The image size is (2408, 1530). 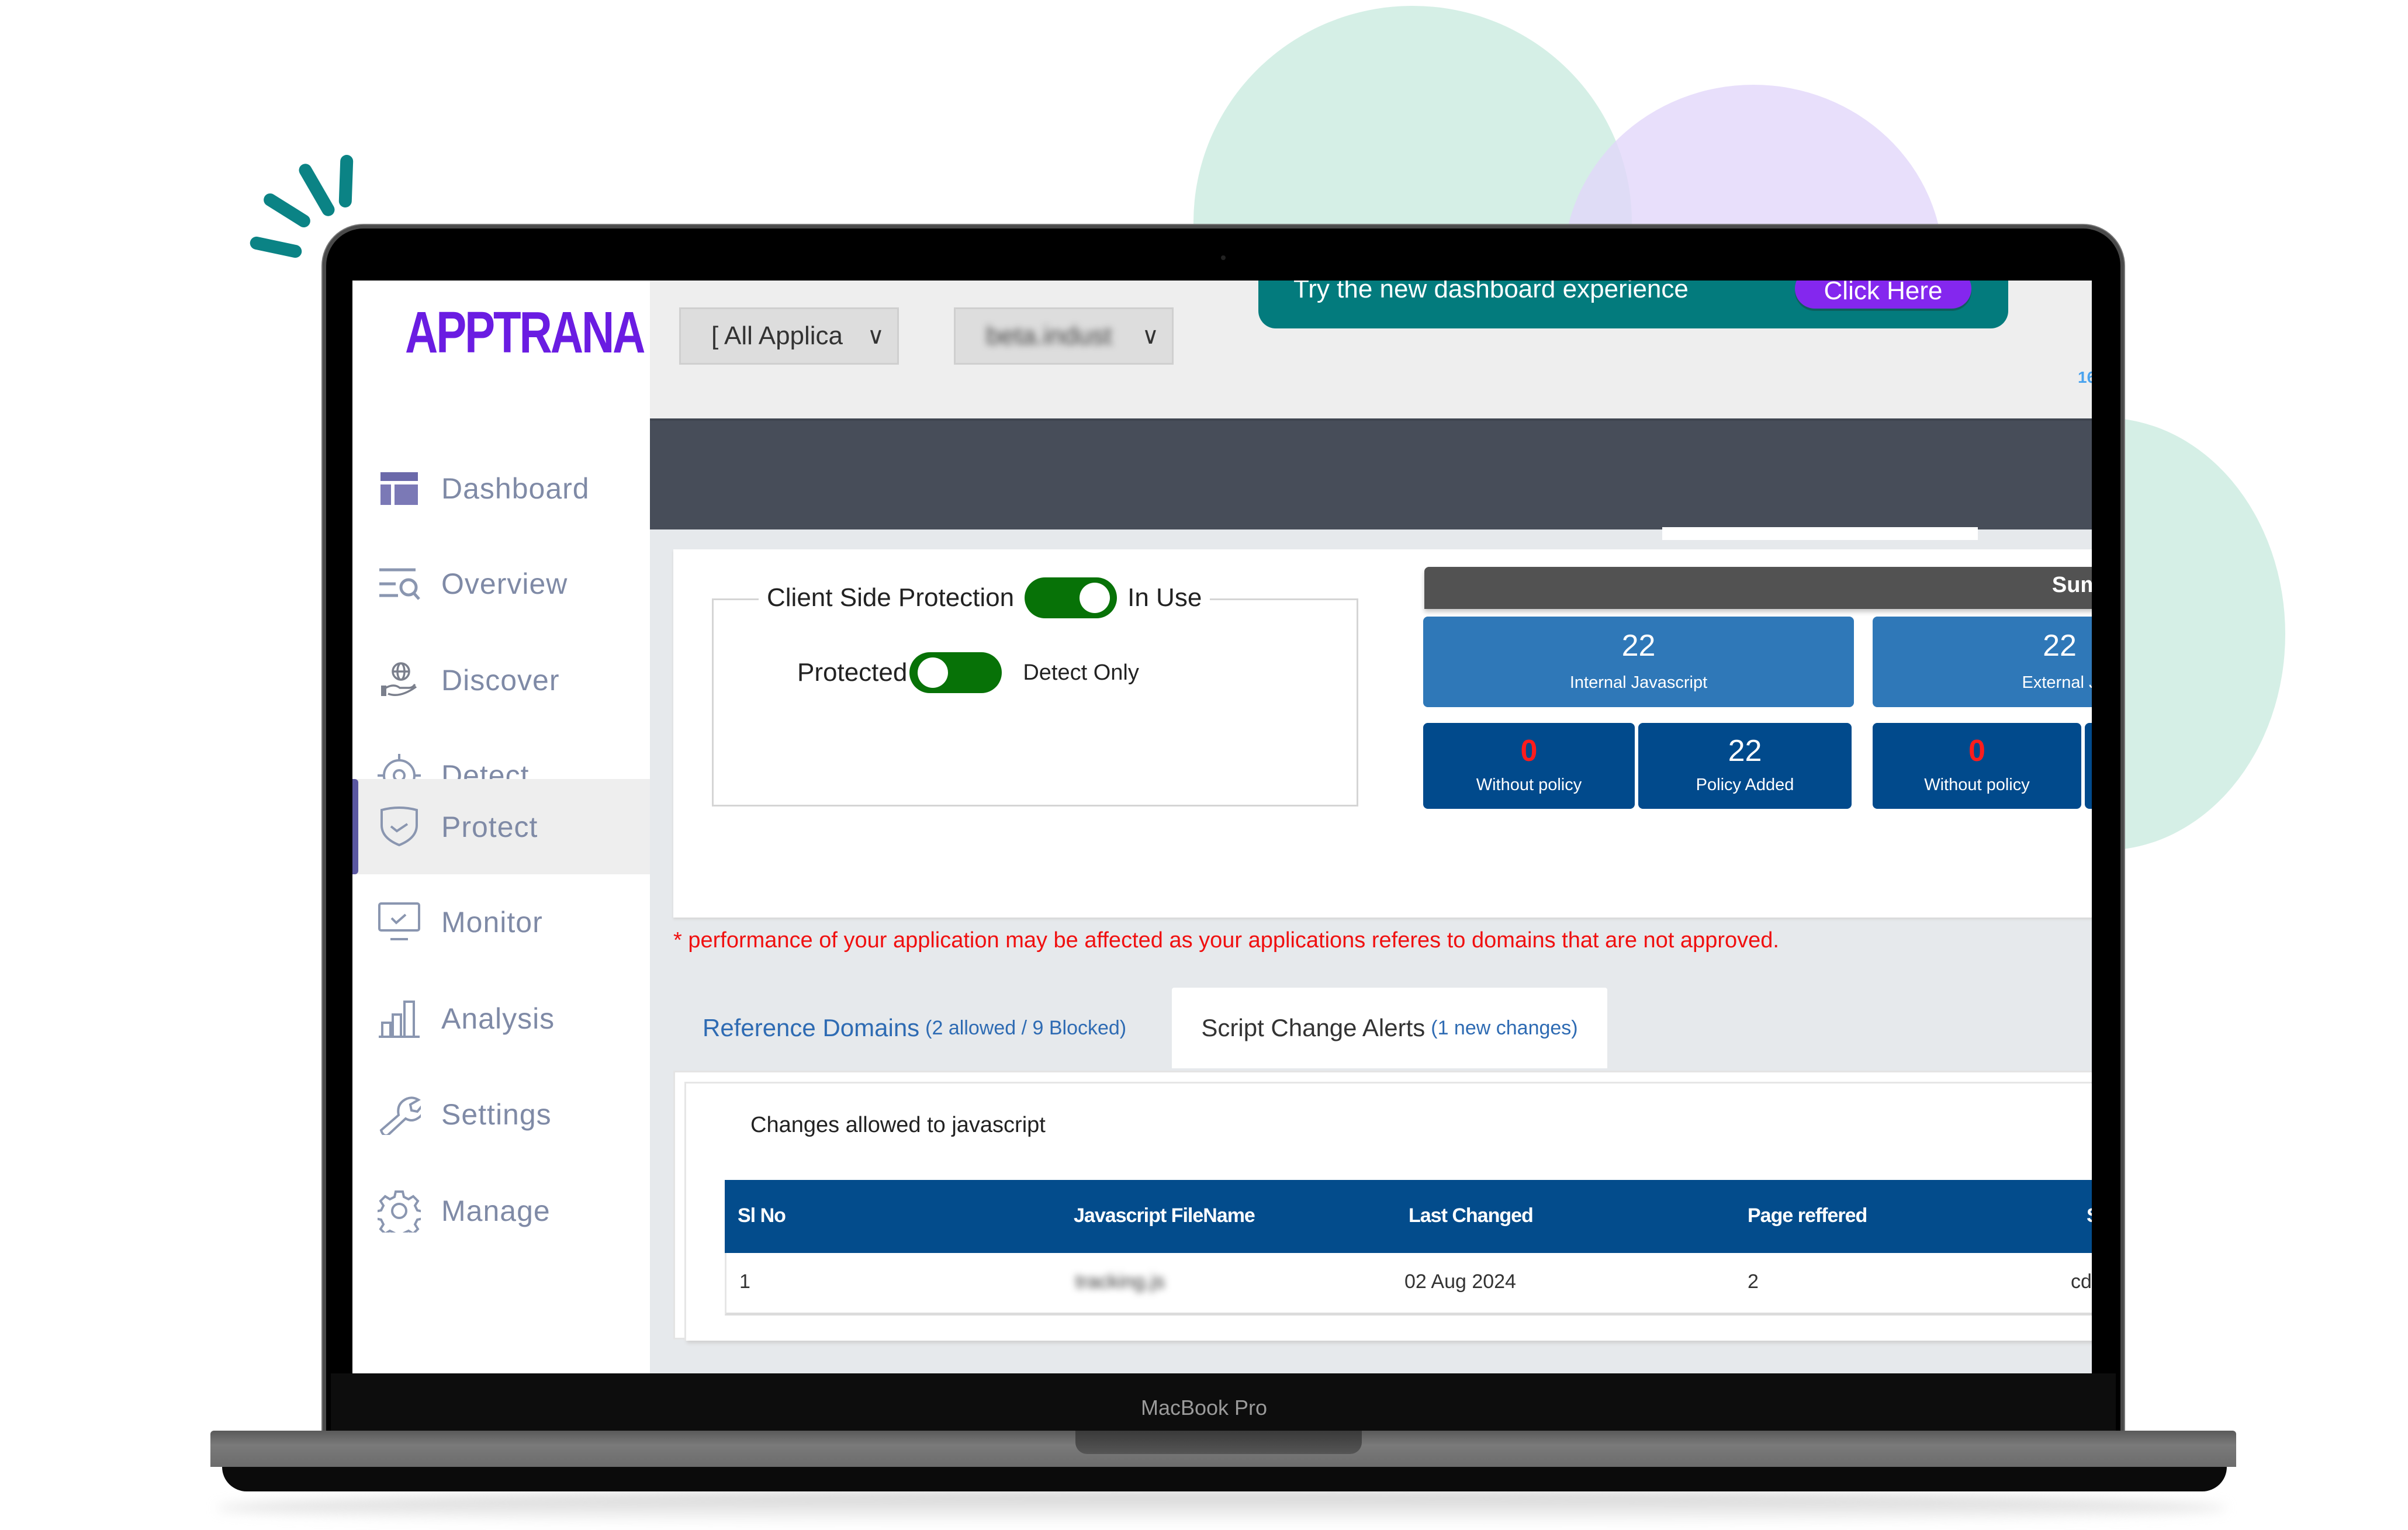 I want to click on column-header-source: S, so click(x=2089, y=1215).